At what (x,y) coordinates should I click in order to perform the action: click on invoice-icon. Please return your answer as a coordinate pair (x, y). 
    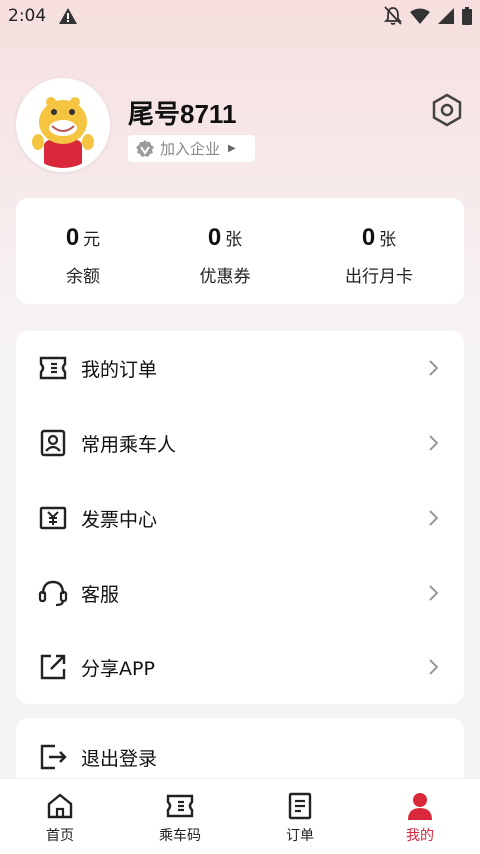
    Looking at the image, I should click on (53, 518).